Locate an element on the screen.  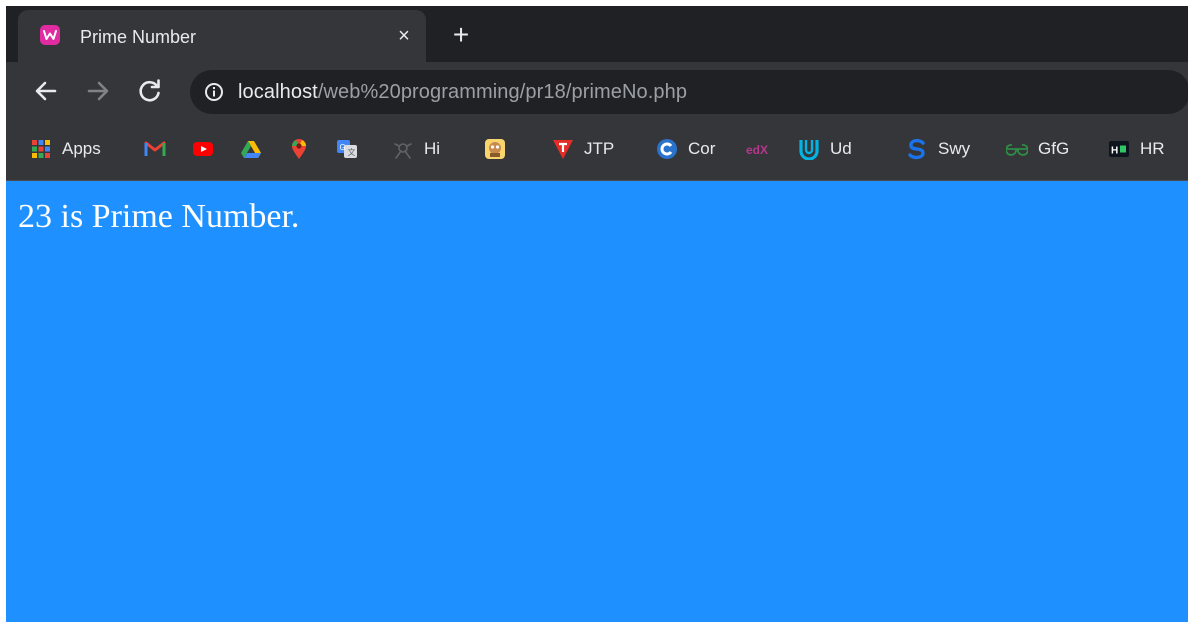
apps-grid-icon is located at coordinates (41, 149).